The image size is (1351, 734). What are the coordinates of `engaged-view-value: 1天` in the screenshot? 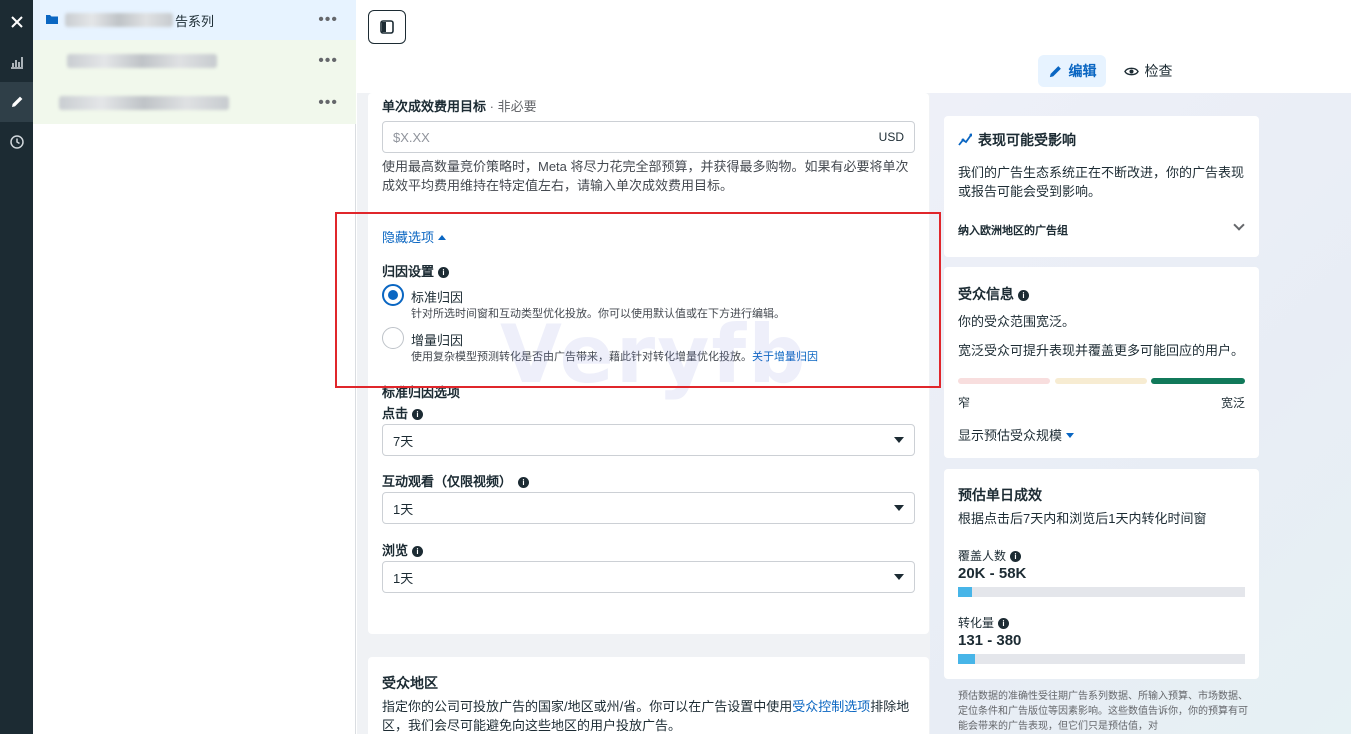 It's located at (403, 509).